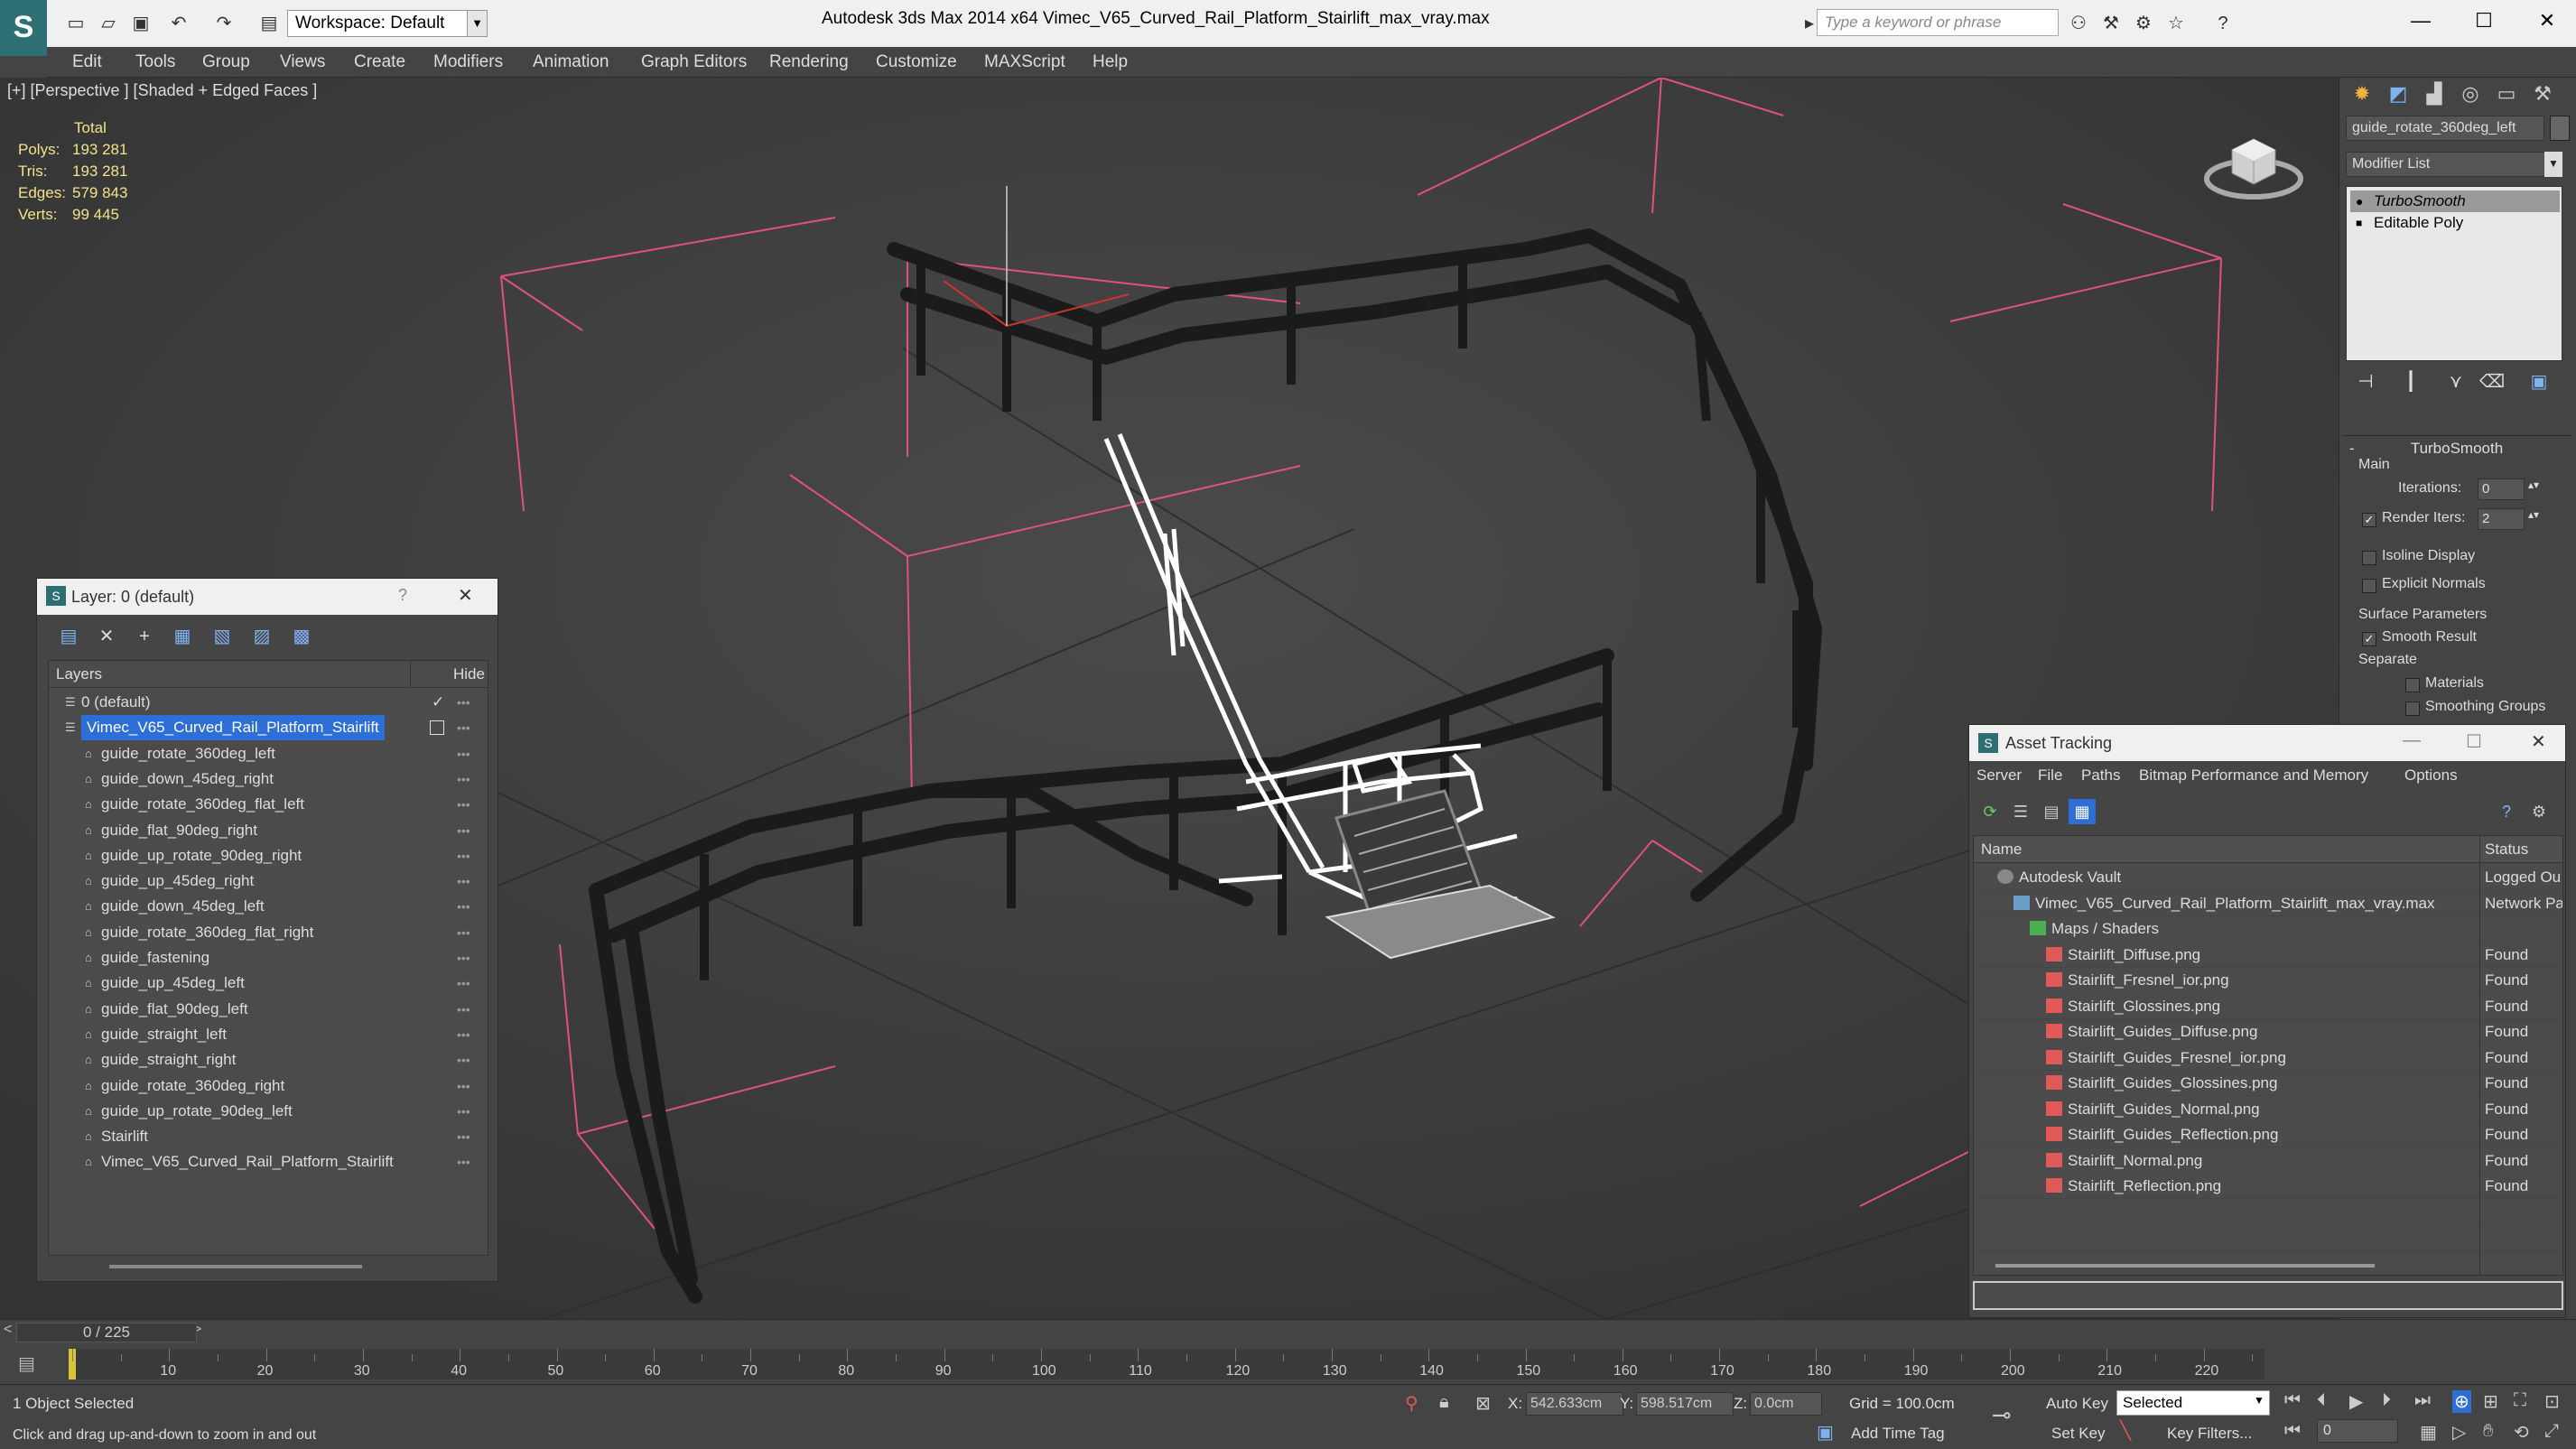  What do you see at coordinates (2520, 1400) in the screenshot?
I see `zoom-extents-icon: ⛶` at bounding box center [2520, 1400].